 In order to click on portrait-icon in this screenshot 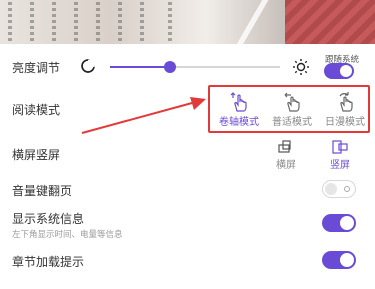, I will do `click(340, 147)`.